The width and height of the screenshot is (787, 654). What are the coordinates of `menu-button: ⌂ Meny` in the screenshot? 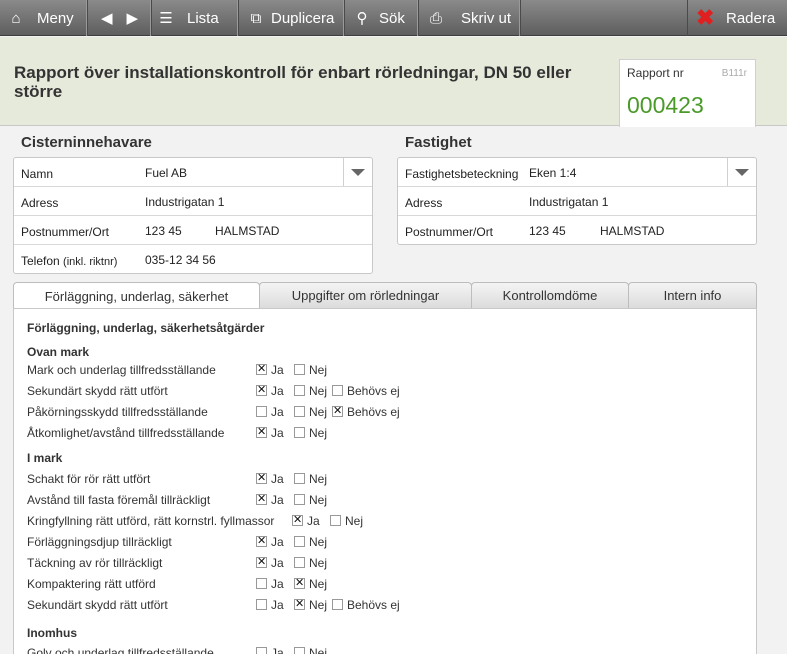 It's located at (44, 18).